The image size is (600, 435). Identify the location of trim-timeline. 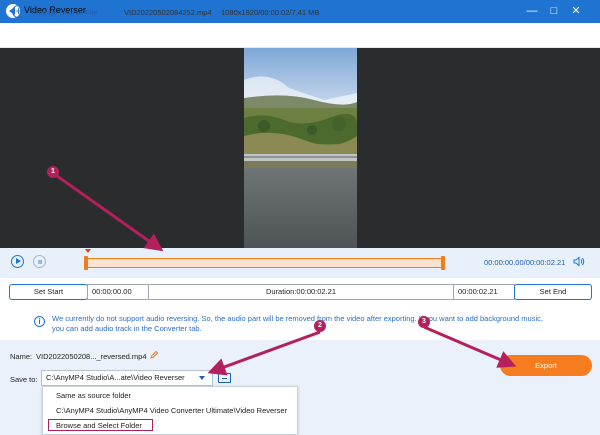
(264, 263).